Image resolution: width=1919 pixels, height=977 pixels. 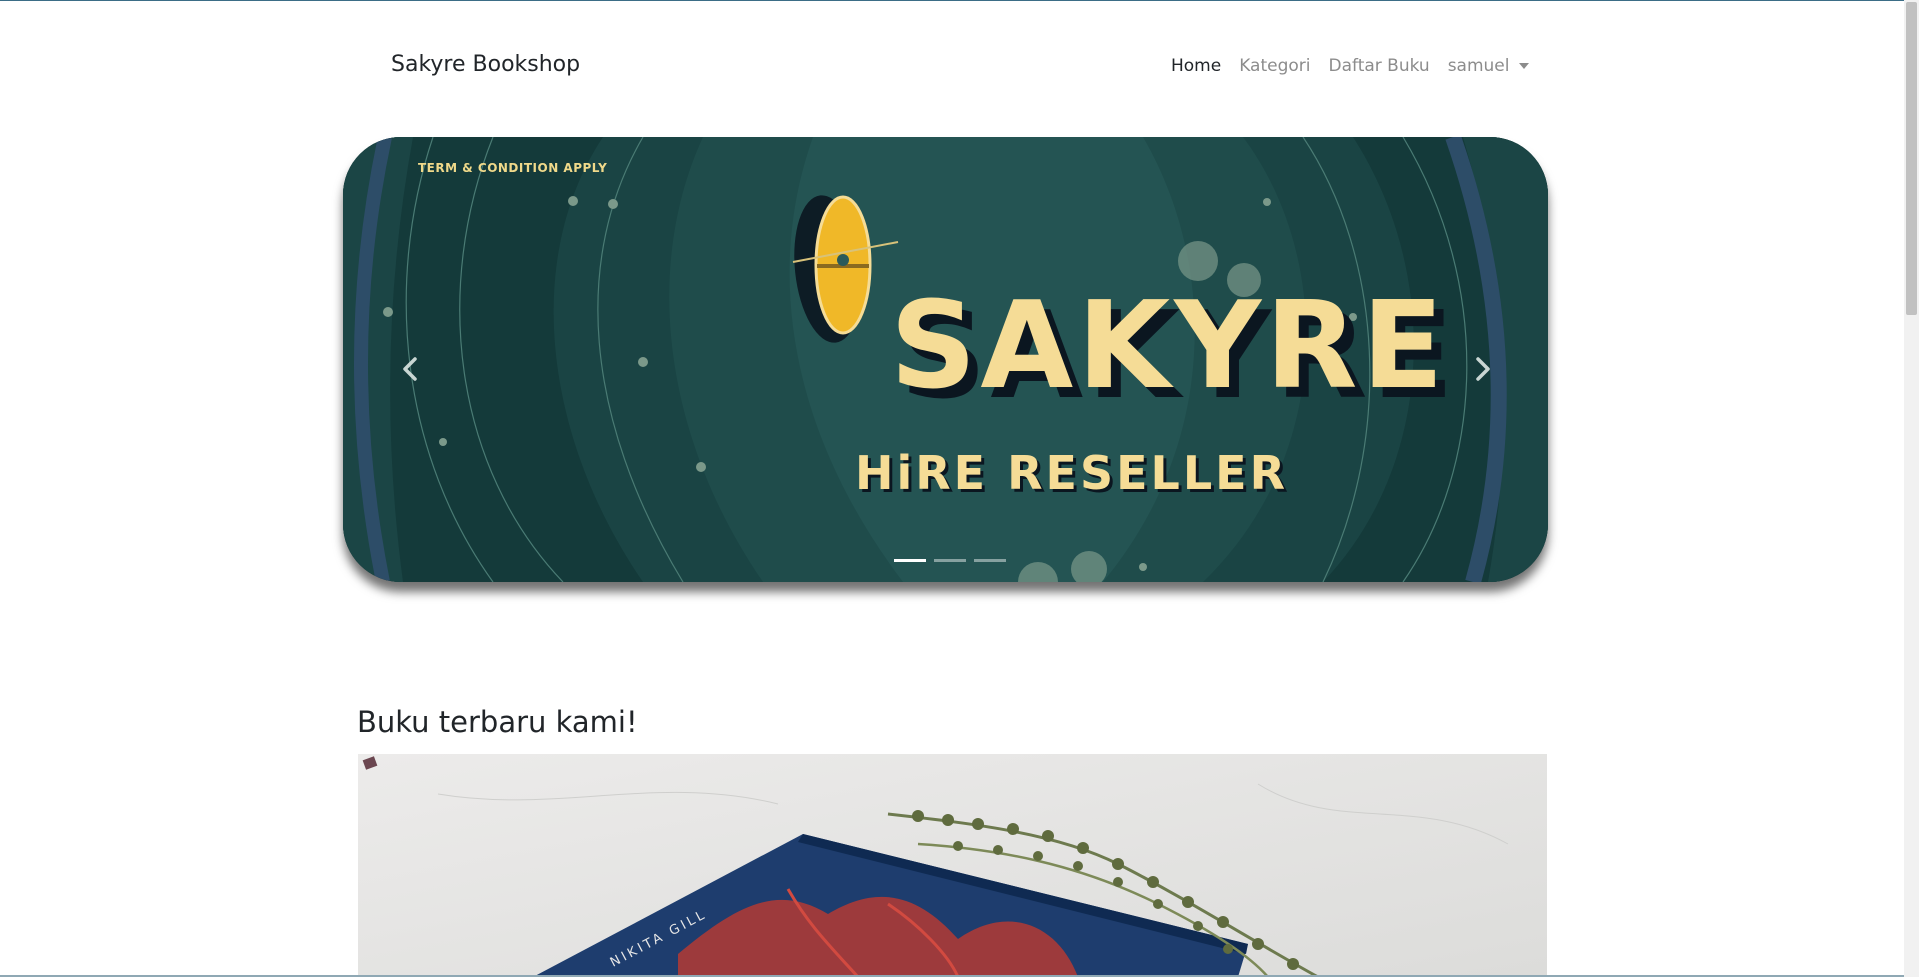 What do you see at coordinates (959, 0) in the screenshot?
I see `window-top-border` at bounding box center [959, 0].